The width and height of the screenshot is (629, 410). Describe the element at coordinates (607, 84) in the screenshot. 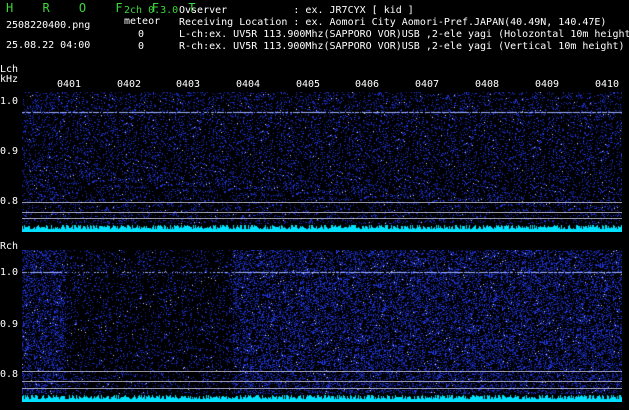

I see `time-tick-0410: 0410` at that location.